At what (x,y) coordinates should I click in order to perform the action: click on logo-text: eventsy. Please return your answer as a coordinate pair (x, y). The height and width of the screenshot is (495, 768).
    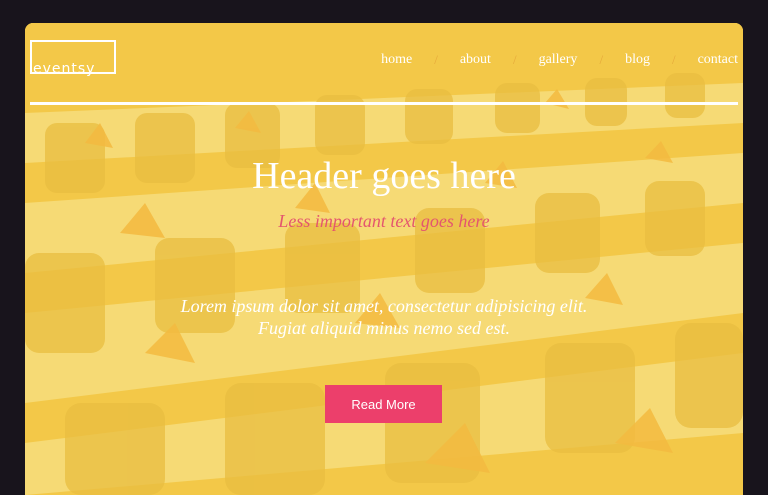
    Looking at the image, I should click on (64, 69).